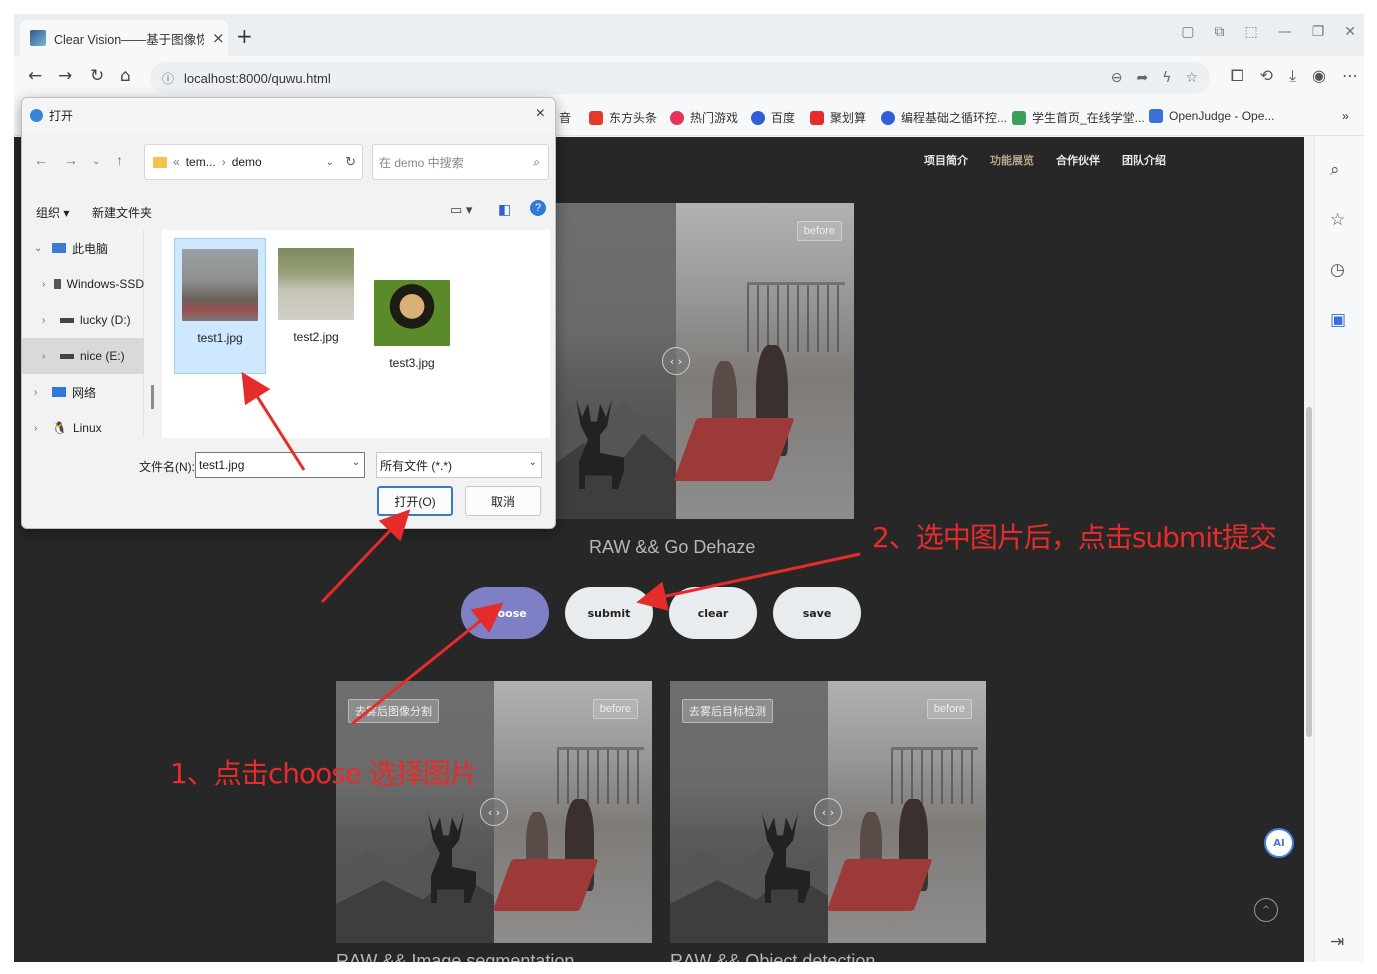  I want to click on open-button: 打开(O), so click(415, 501).